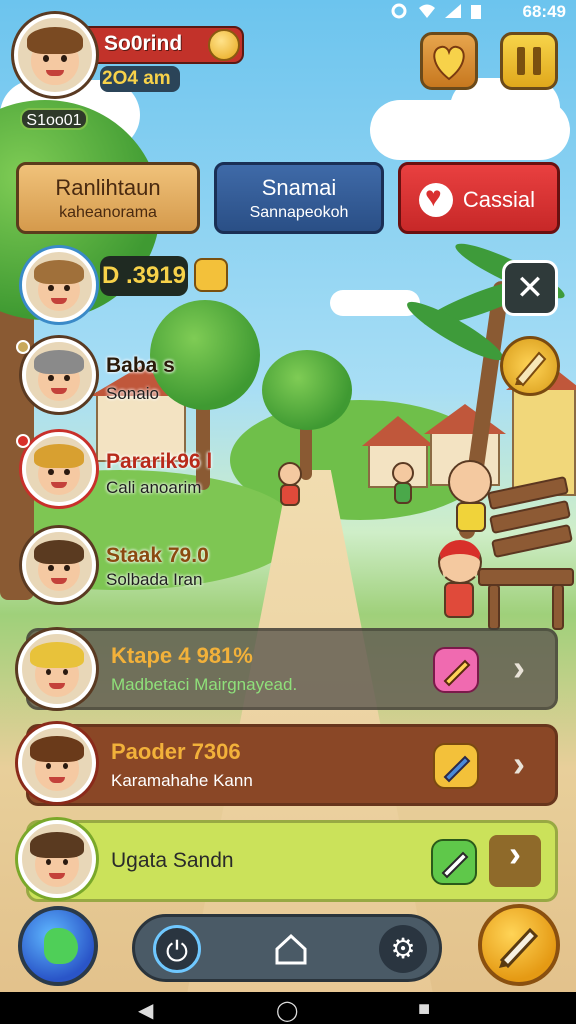 The height and width of the screenshot is (1024, 576). I want to click on shield-heart-button, so click(449, 61).